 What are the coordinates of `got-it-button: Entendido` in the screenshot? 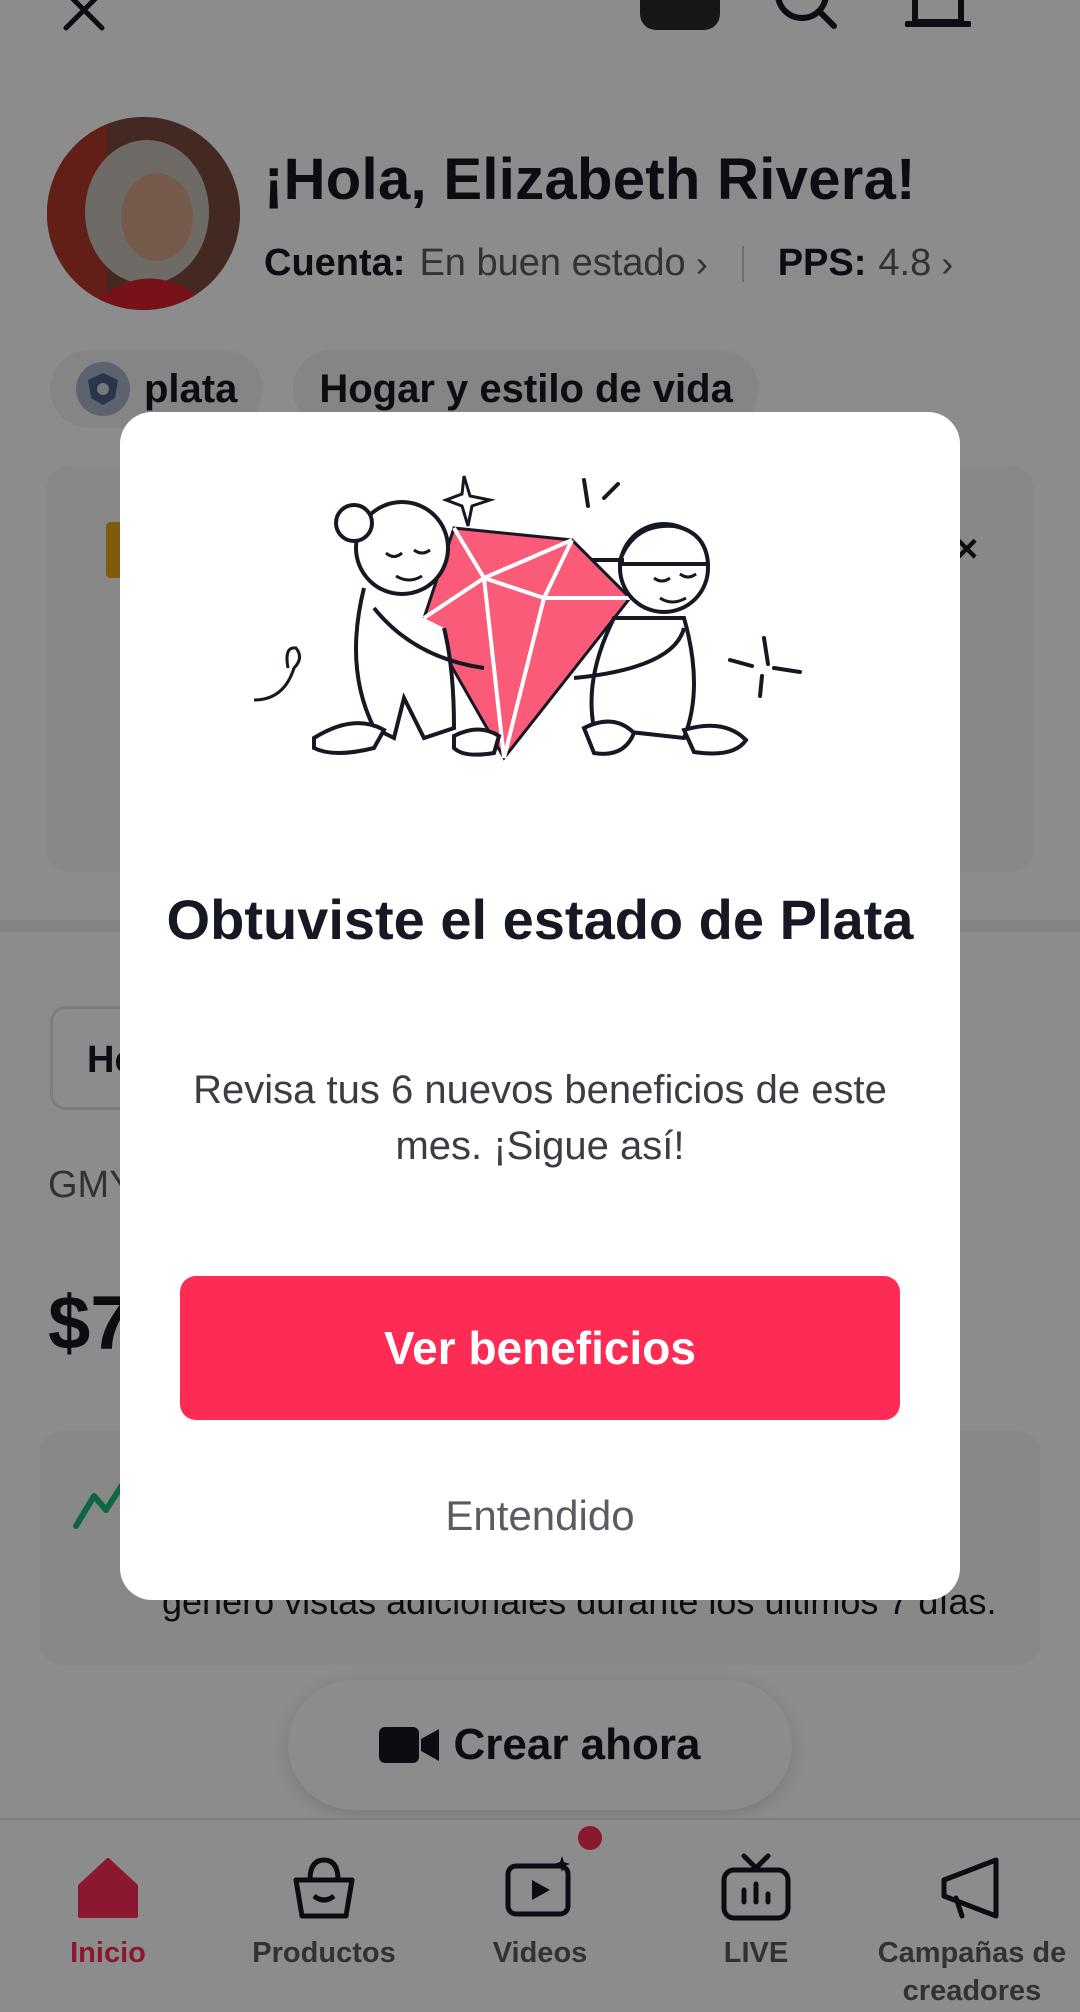 It's located at (540, 1516).